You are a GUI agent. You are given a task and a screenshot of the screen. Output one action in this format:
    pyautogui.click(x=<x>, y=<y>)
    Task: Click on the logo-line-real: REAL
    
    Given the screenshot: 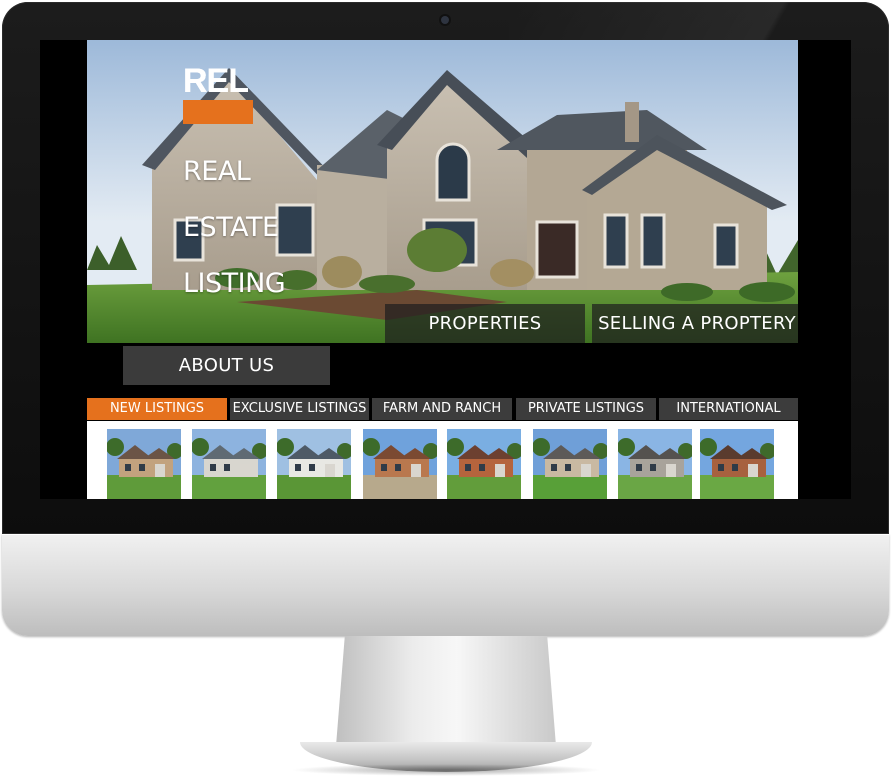 What is the action you would take?
    pyautogui.click(x=217, y=171)
    